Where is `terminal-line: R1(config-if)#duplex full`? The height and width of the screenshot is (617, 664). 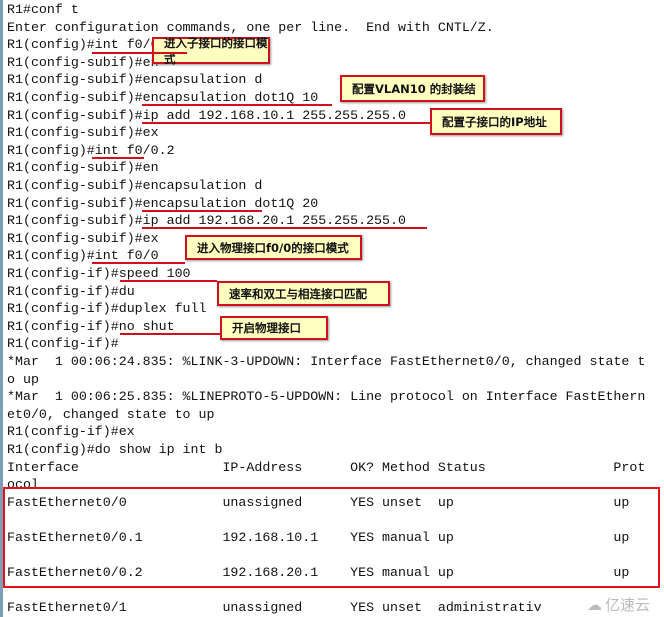
terminal-line: R1(config-if)#duplex full is located at coordinates (107, 309).